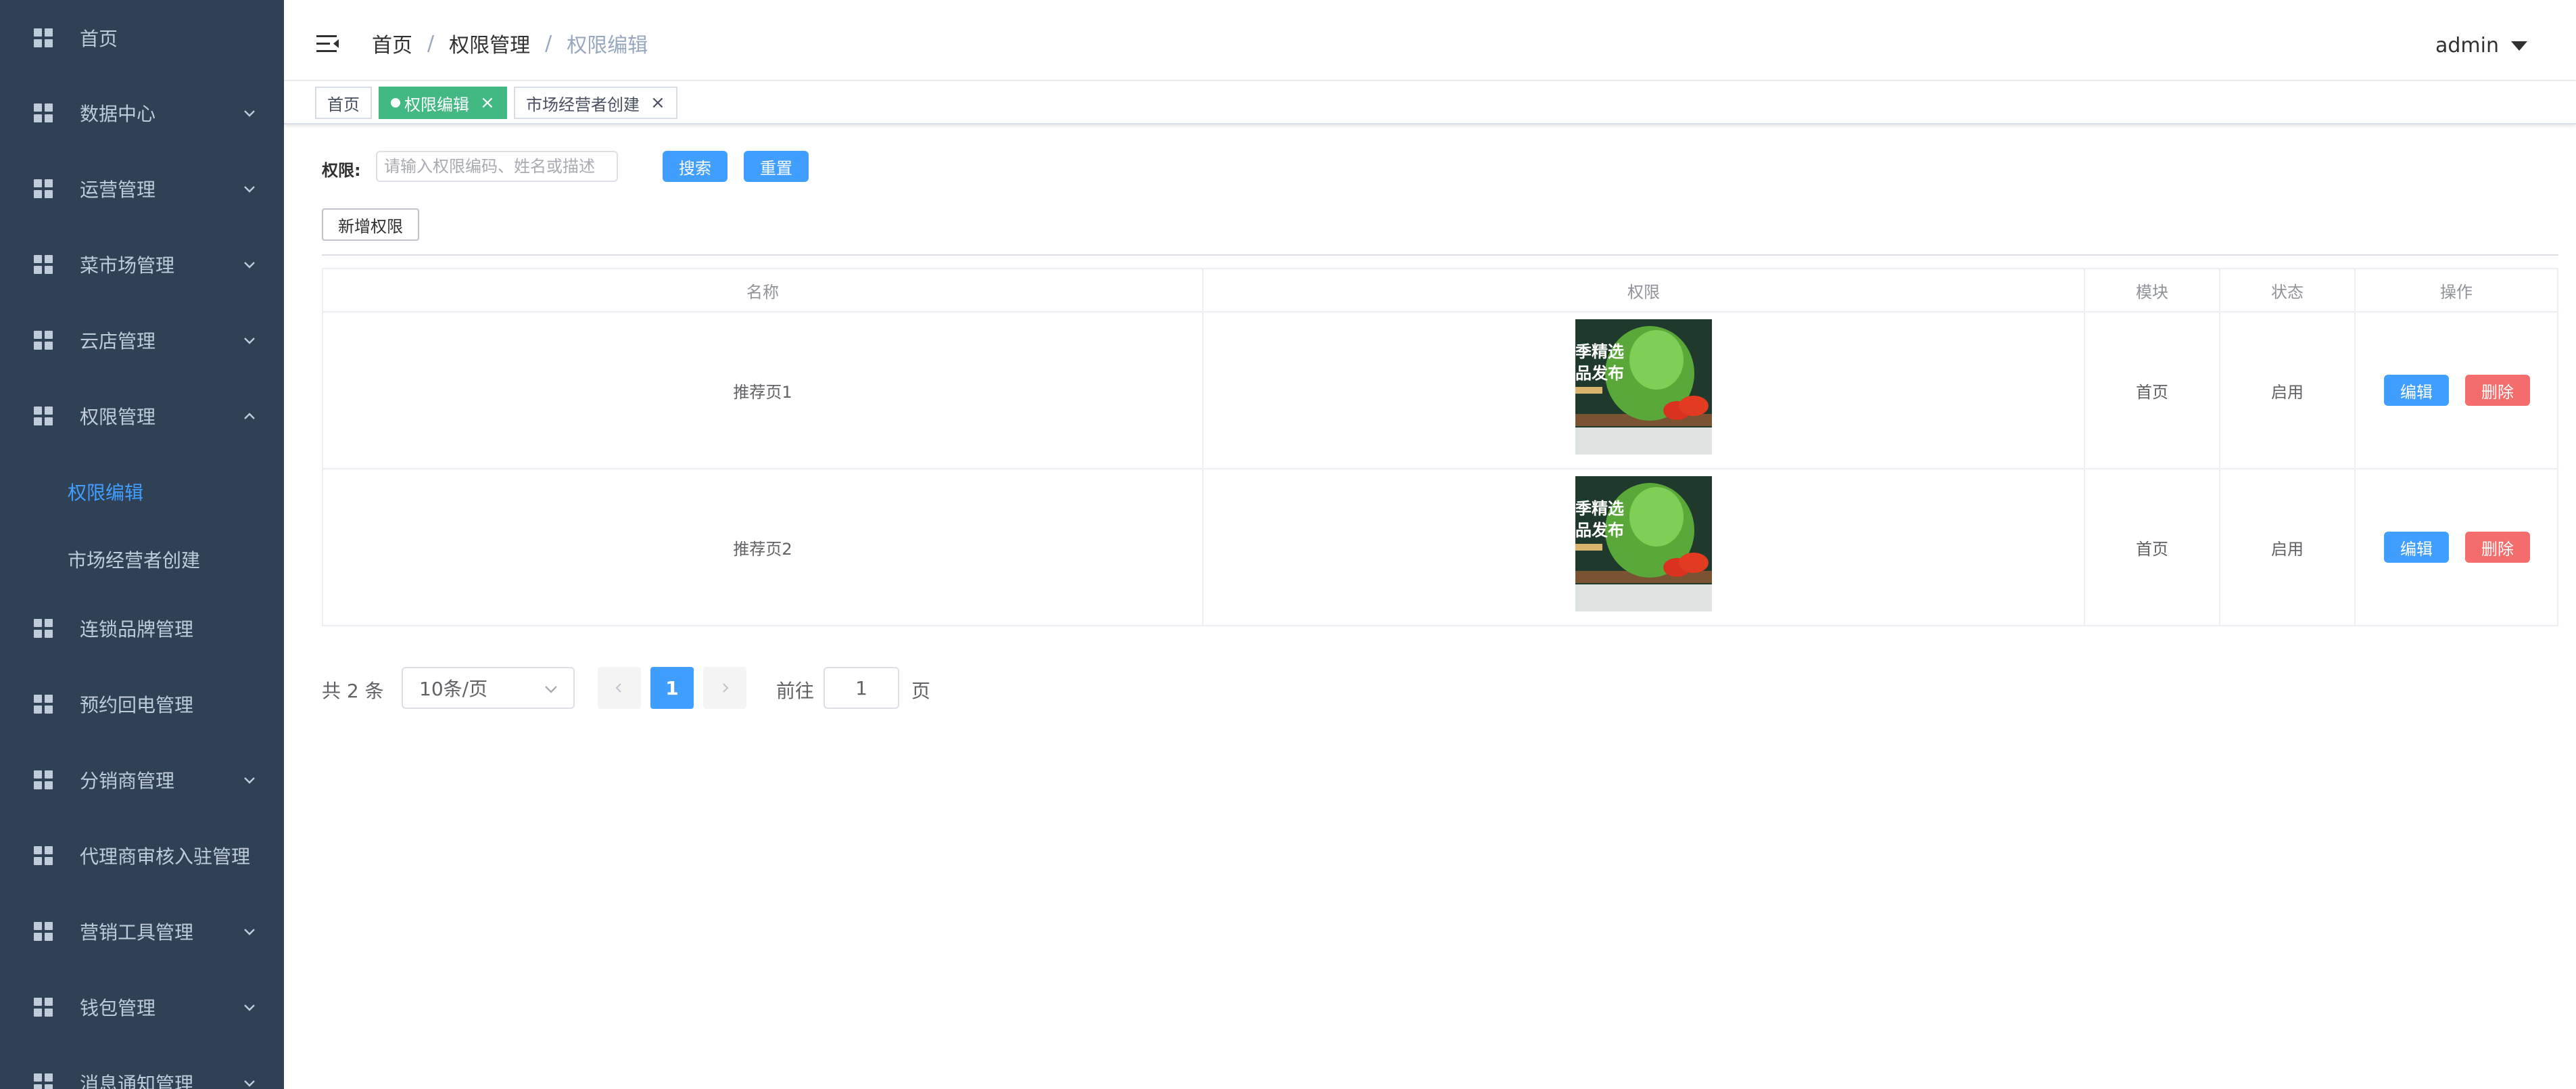 This screenshot has height=1089, width=2576. Describe the element at coordinates (583, 104) in the screenshot. I see `tag-label: 市场经营者创建` at that location.